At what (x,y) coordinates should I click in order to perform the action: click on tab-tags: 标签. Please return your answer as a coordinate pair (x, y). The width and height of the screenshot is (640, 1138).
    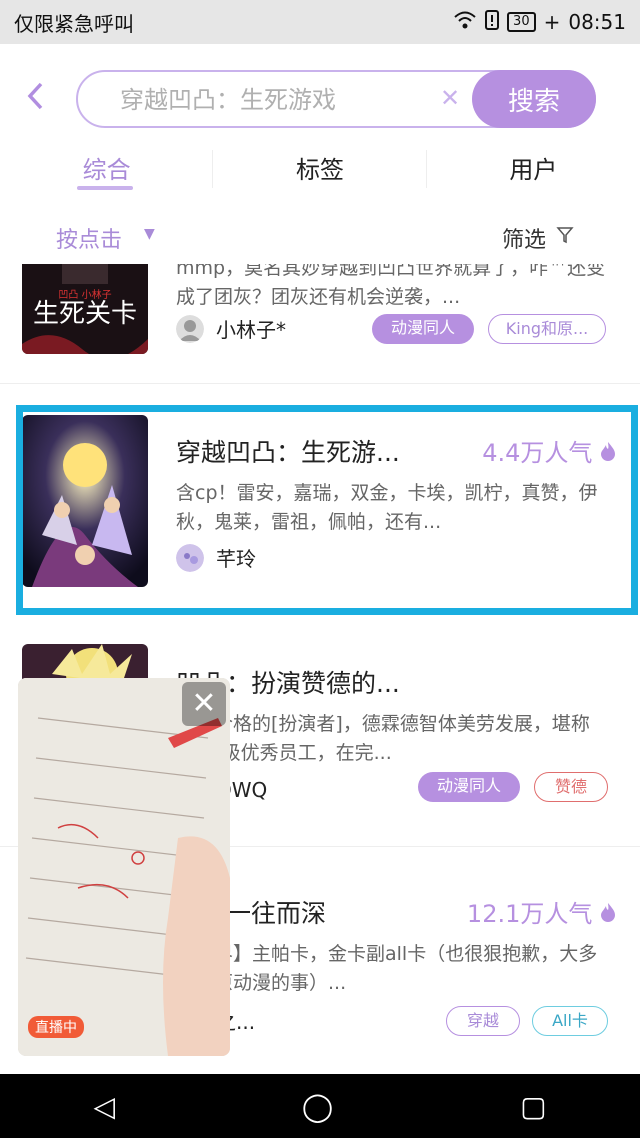
    Looking at the image, I should click on (319, 168).